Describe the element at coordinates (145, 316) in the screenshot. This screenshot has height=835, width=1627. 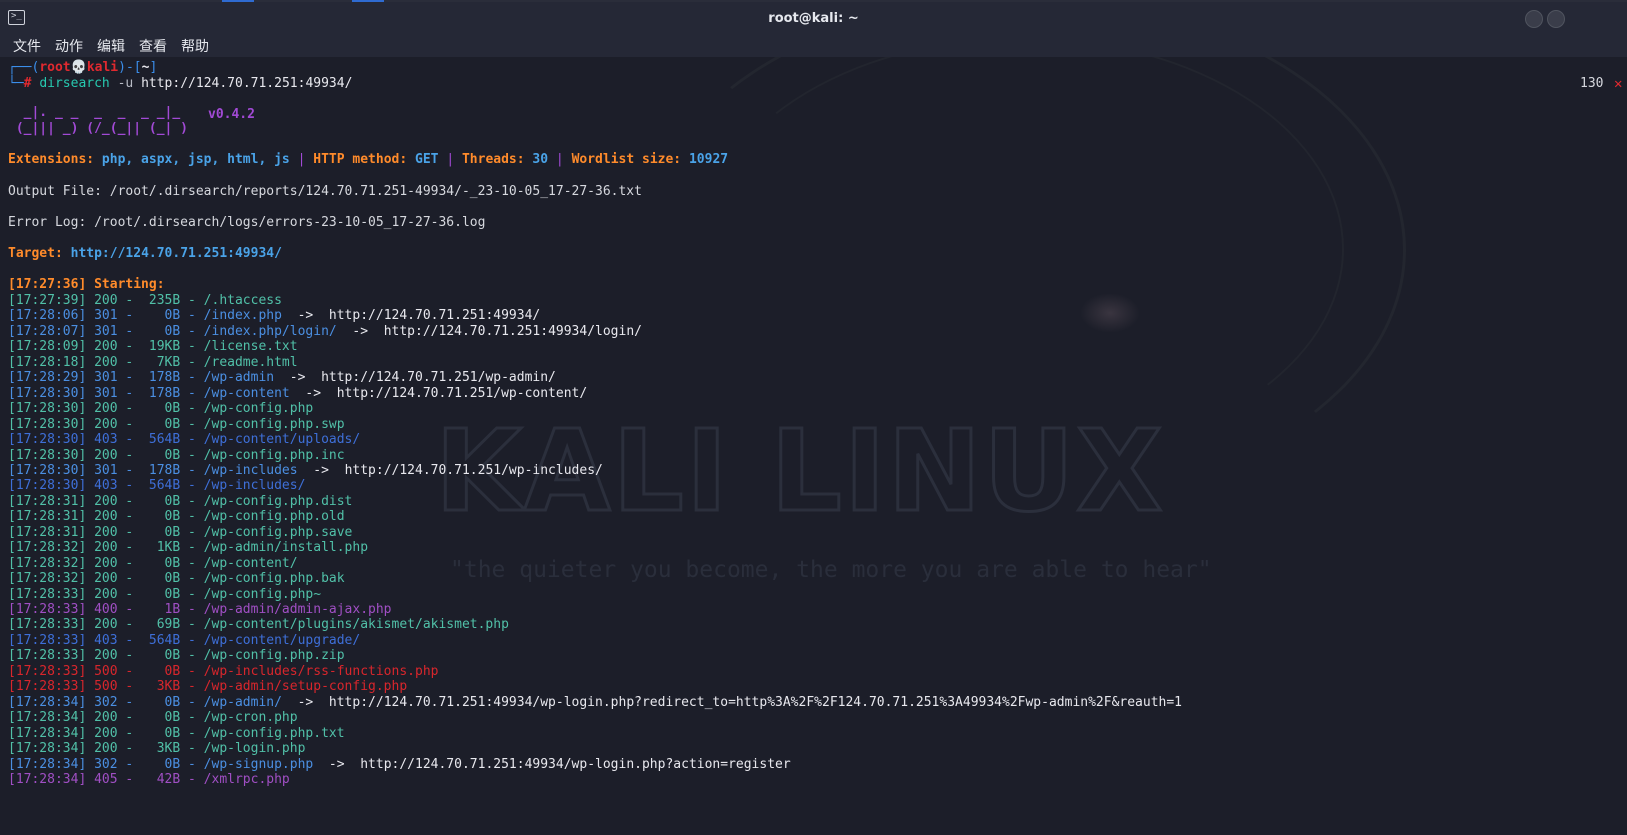
I see `result-entry: [17:28:06] 301 - 0B - /index.php` at that location.